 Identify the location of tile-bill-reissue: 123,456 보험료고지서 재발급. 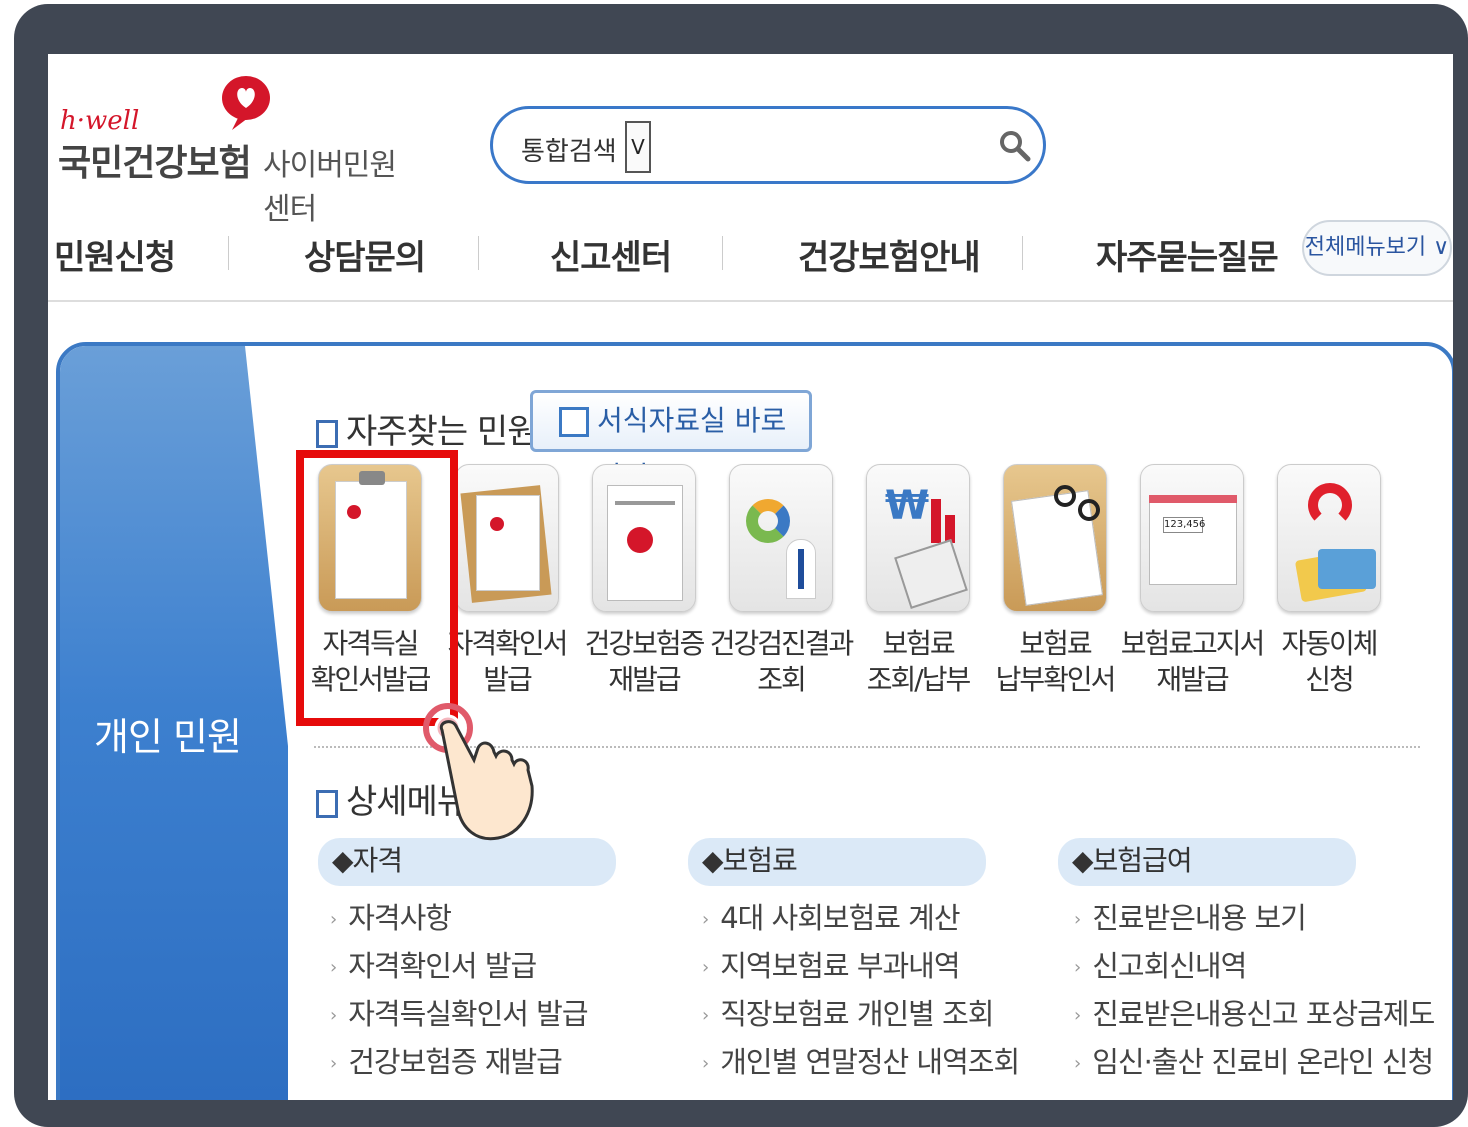
(1193, 581).